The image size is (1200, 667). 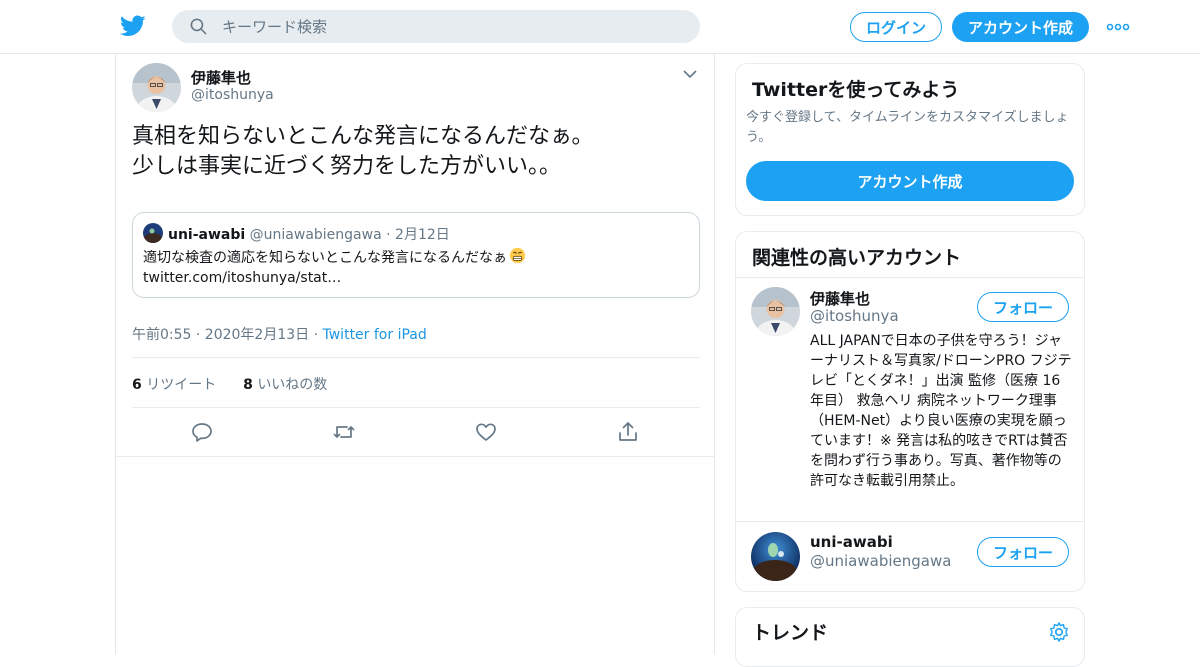 What do you see at coordinates (325, 258) in the screenshot?
I see `quoted-text-body: 適切な検査の適応を知らないとこんな発言になるんだなぁ` at bounding box center [325, 258].